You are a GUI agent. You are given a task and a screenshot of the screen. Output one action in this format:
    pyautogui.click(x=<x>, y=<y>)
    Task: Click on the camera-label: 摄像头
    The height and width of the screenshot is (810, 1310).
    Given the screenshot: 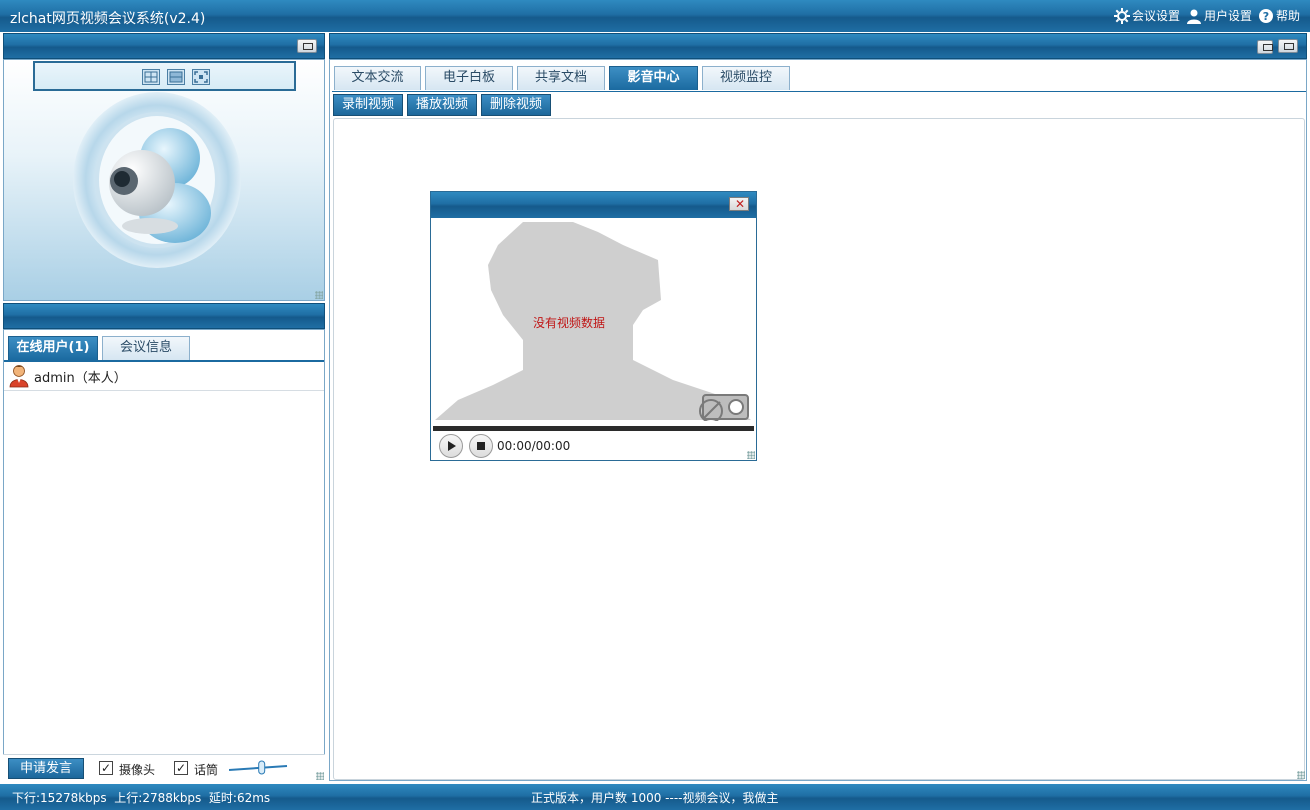 What is the action you would take?
    pyautogui.click(x=137, y=770)
    